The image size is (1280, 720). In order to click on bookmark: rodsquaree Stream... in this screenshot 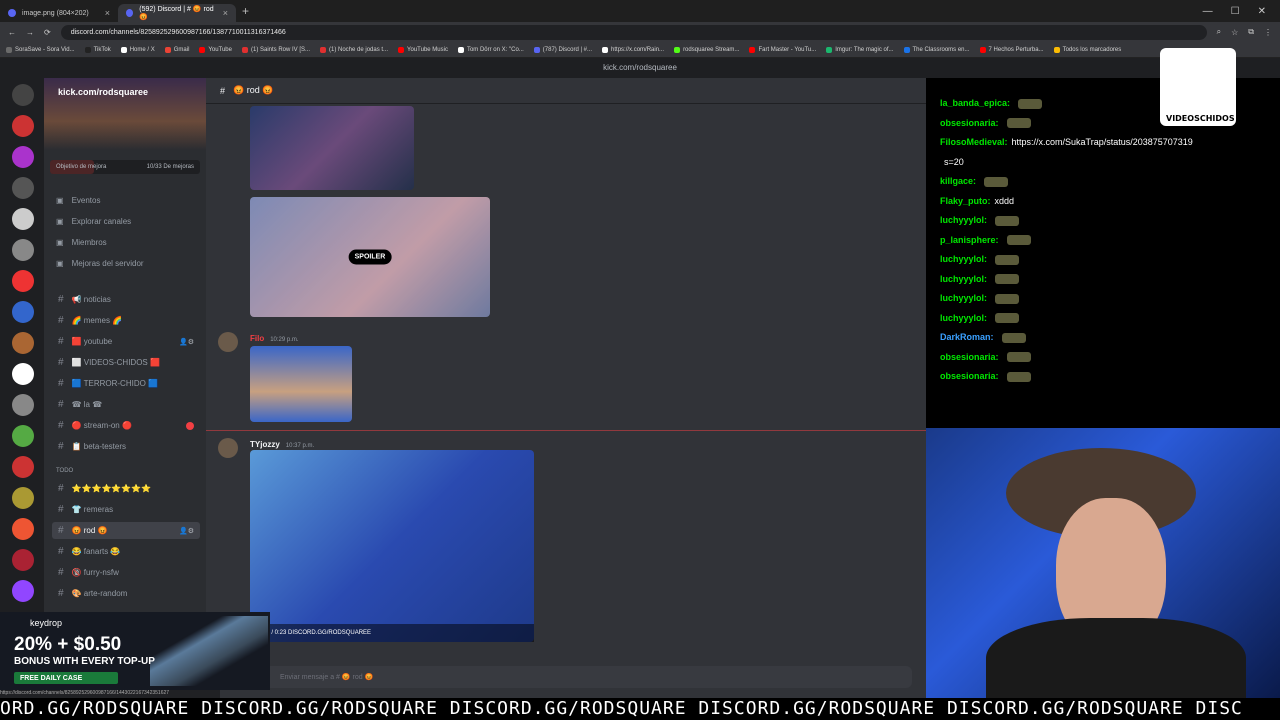, I will do `click(706, 49)`.